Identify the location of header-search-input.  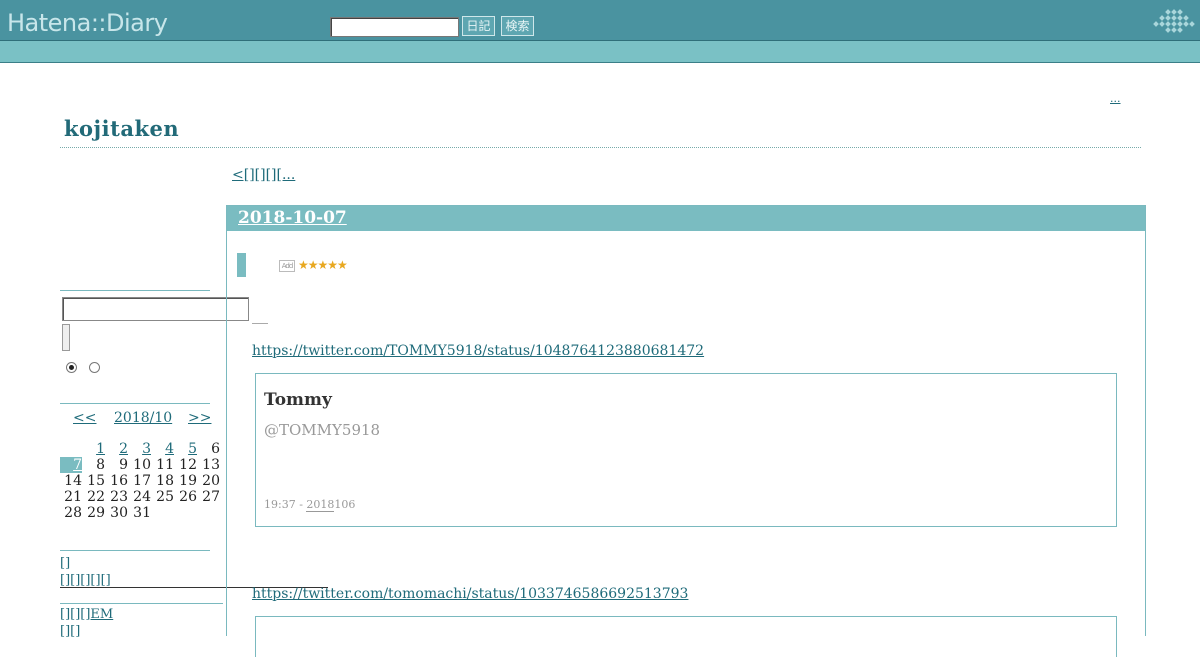
(394, 27).